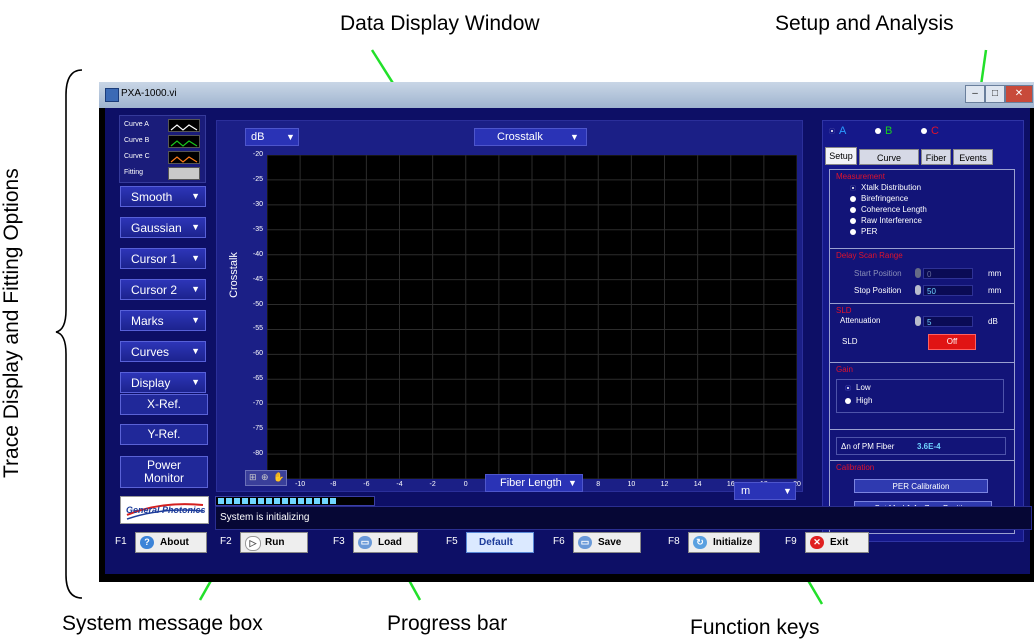 The height and width of the screenshot is (643, 1034). Describe the element at coordinates (164, 404) in the screenshot. I see `x-ref-button: X-Ref.` at that location.